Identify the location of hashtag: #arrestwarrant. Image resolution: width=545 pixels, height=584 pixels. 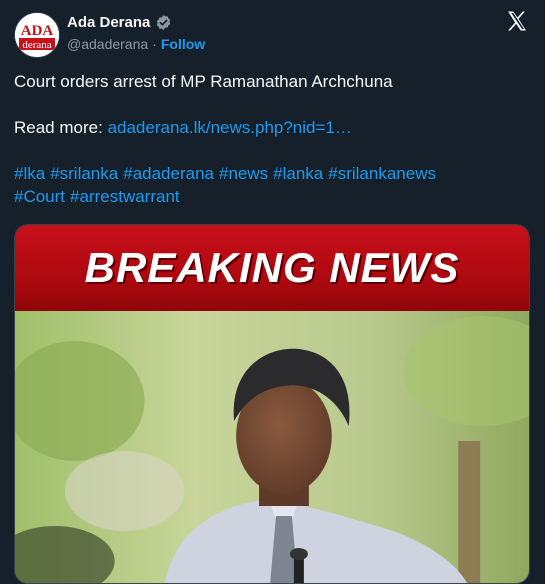
(125, 196).